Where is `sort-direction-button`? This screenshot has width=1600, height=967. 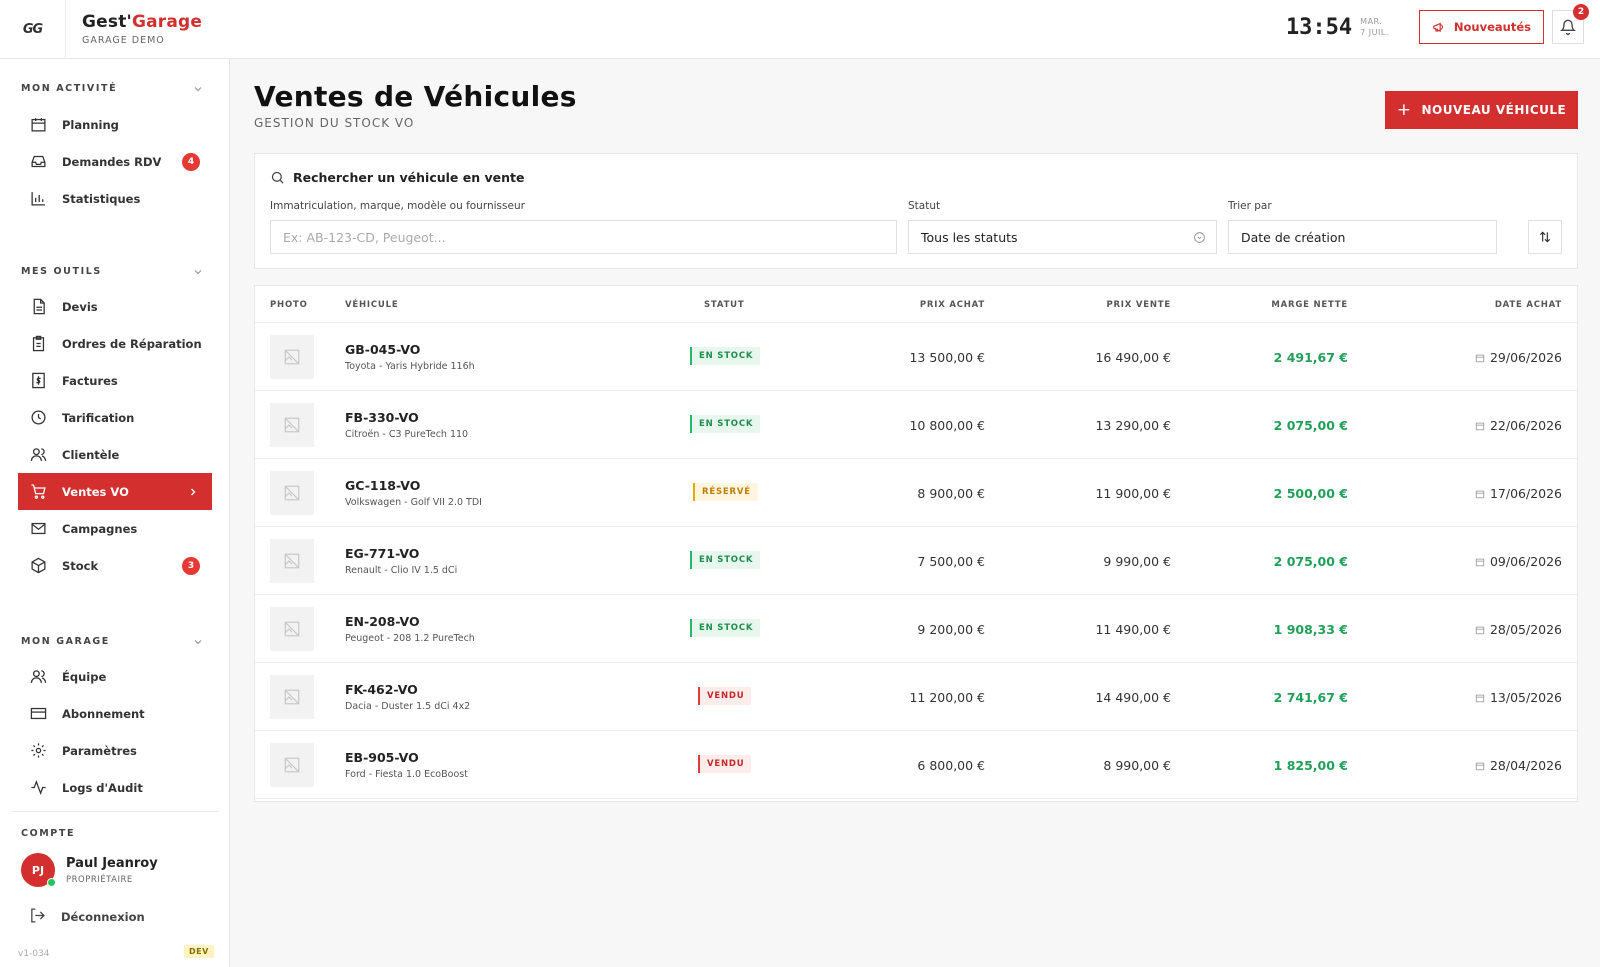
sort-direction-button is located at coordinates (1545, 237).